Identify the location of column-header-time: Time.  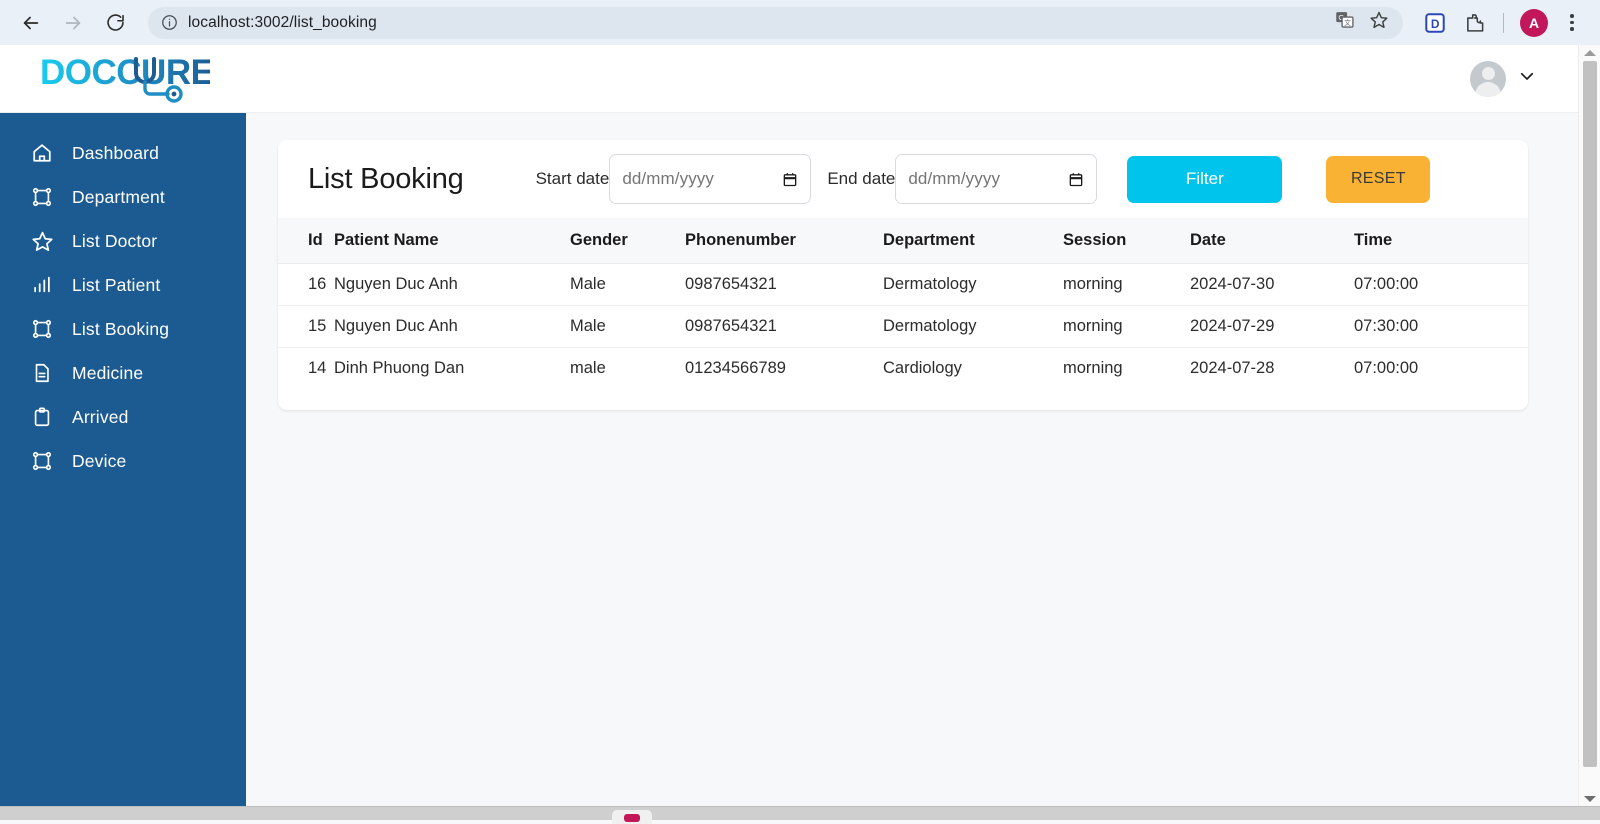
(1441, 241).